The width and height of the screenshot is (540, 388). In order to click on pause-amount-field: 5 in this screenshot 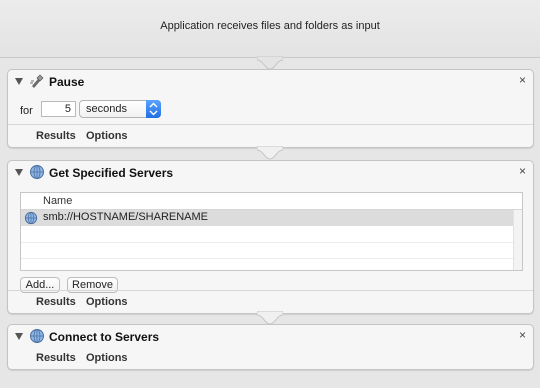, I will do `click(58, 109)`.